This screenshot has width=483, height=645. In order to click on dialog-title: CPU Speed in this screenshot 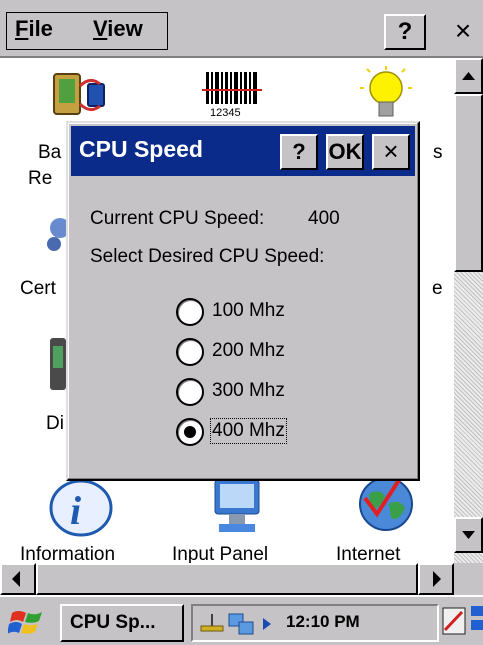, I will do `click(141, 149)`.